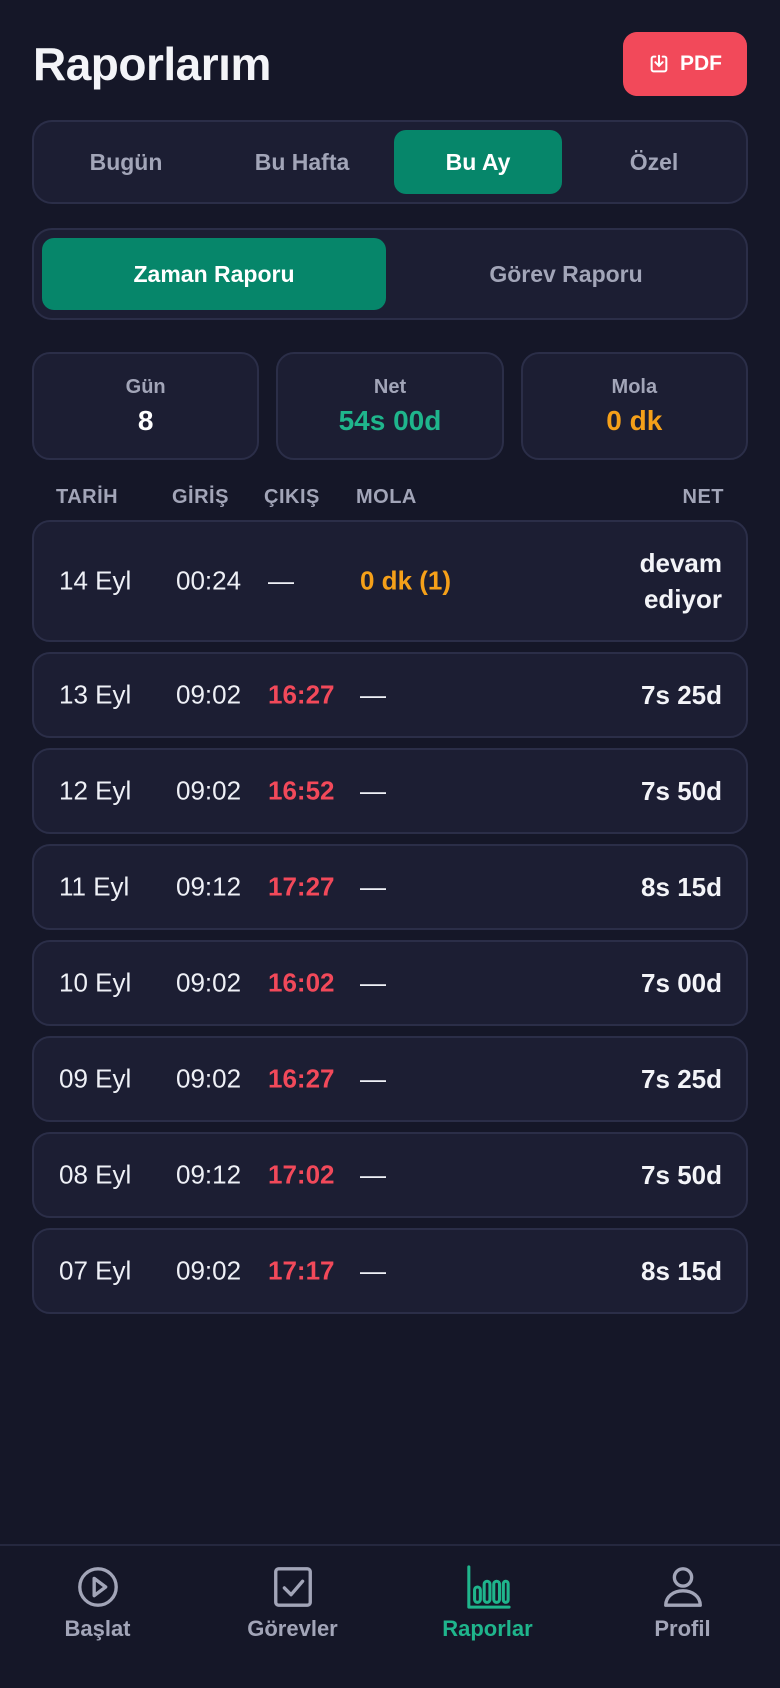 The height and width of the screenshot is (1688, 780). I want to click on table-row: 11 Eyl 09:12 17:27 — 8s 15d, so click(390, 887).